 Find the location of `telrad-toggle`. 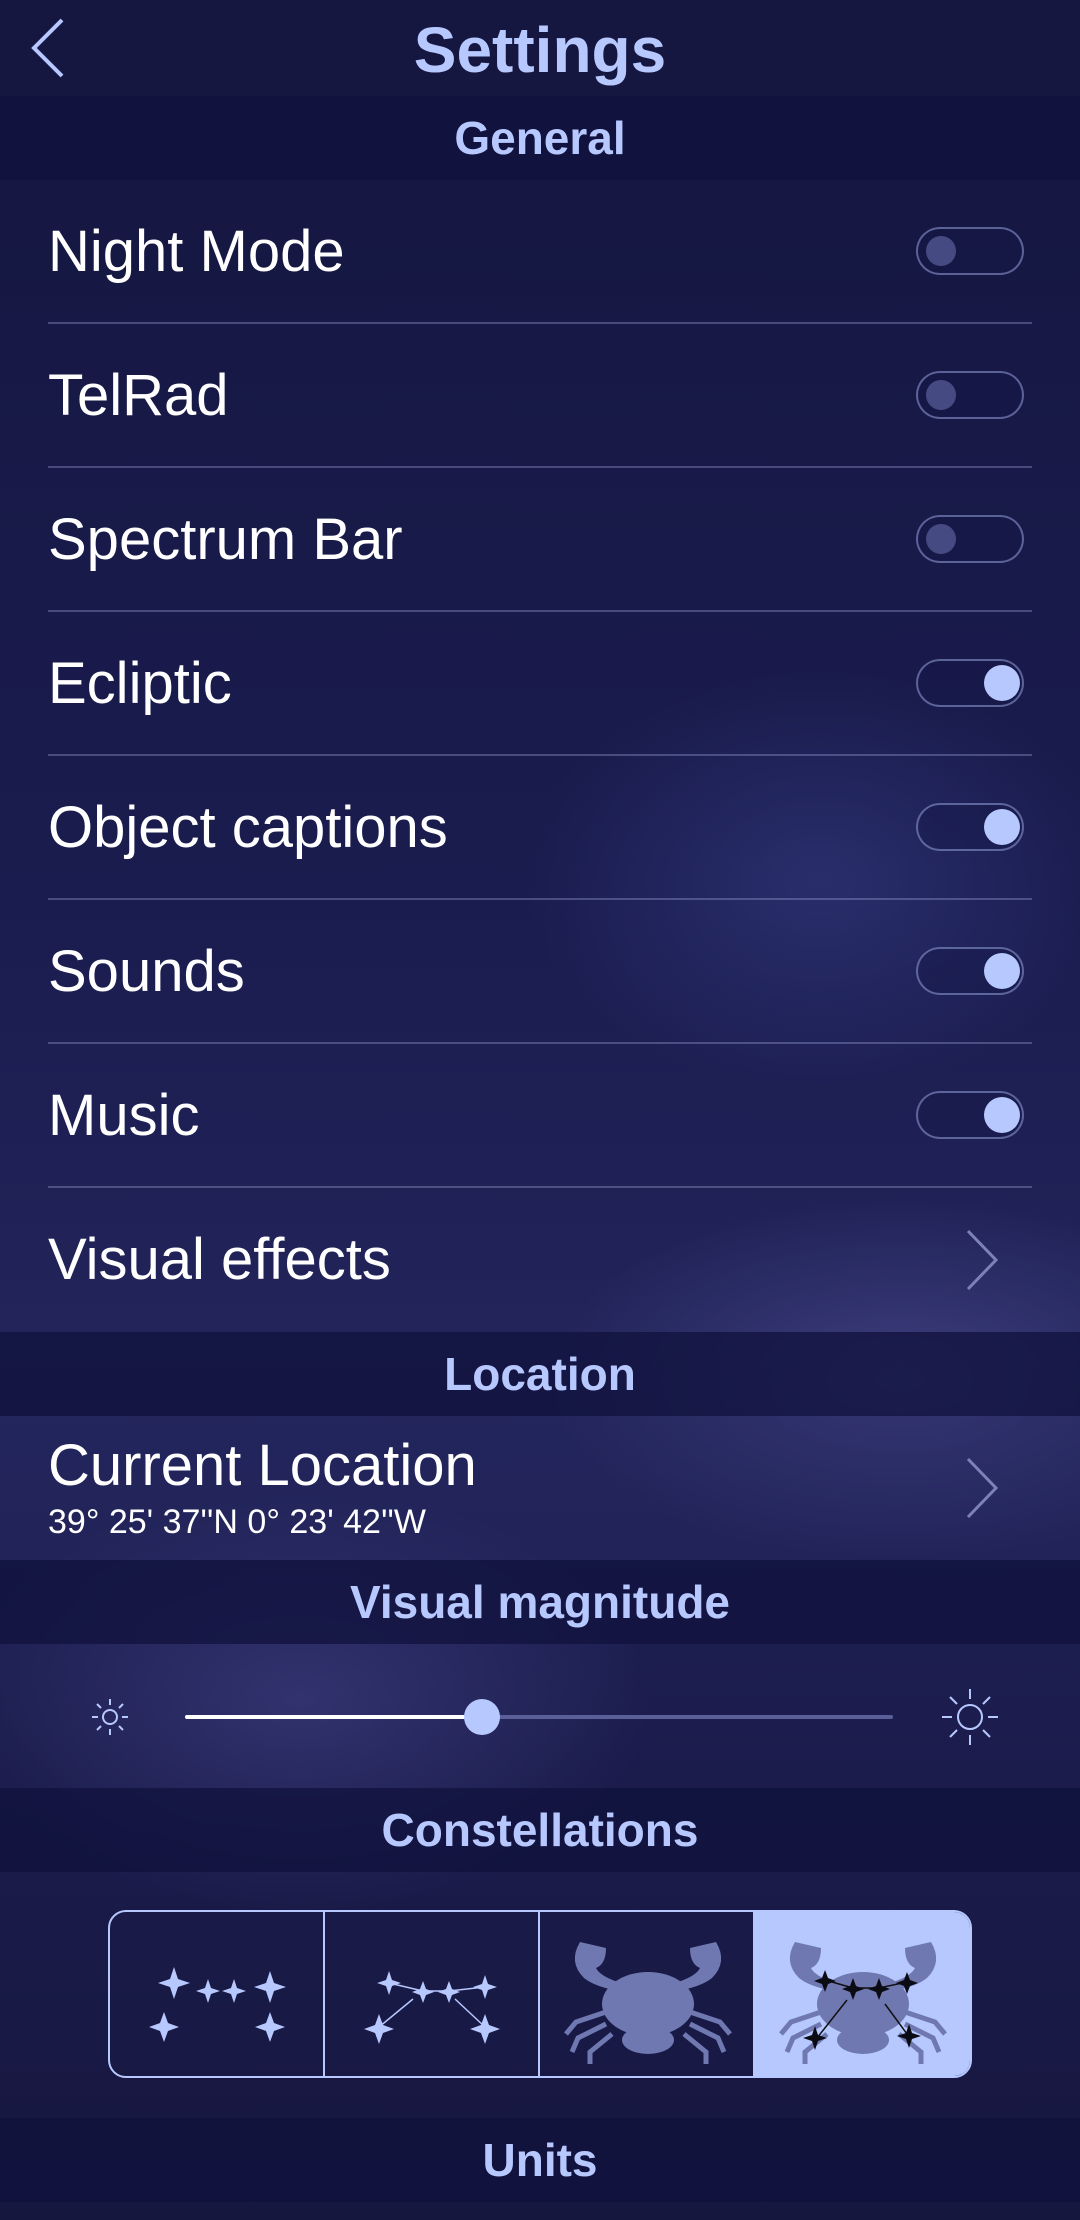

telrad-toggle is located at coordinates (970, 395).